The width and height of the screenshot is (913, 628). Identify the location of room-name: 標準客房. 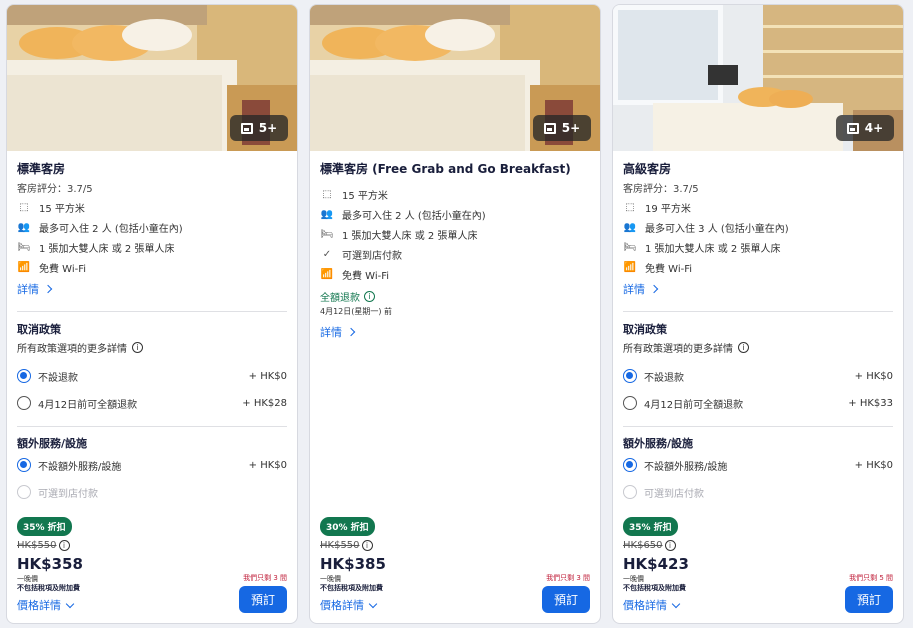
(41, 169).